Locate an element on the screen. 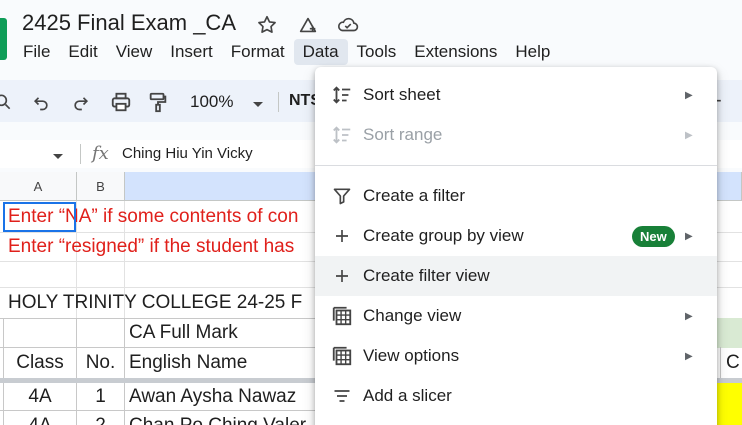 The image size is (742, 425). active-cell-selection is located at coordinates (39, 217).